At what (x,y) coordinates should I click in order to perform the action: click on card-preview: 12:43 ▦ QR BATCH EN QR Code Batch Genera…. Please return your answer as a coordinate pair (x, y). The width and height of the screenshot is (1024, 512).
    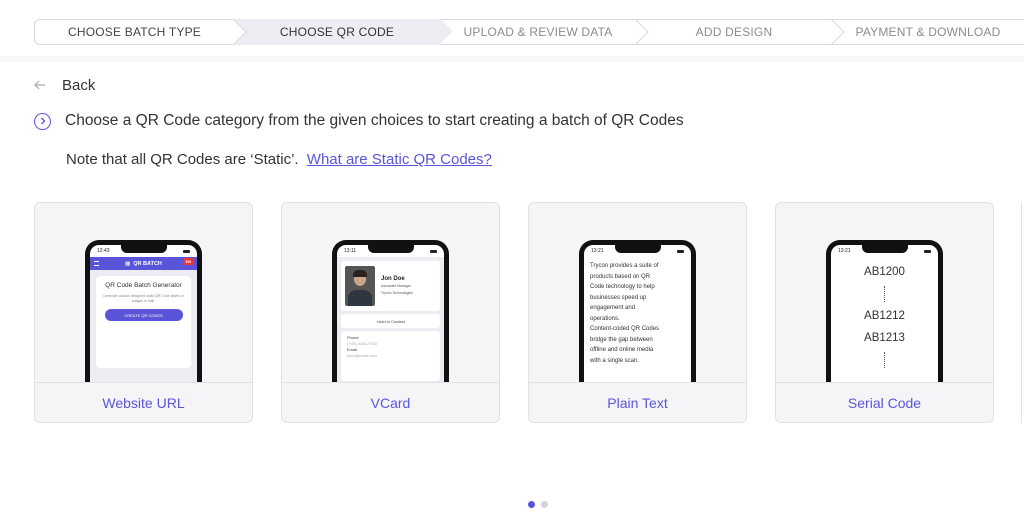
    Looking at the image, I should click on (143, 293).